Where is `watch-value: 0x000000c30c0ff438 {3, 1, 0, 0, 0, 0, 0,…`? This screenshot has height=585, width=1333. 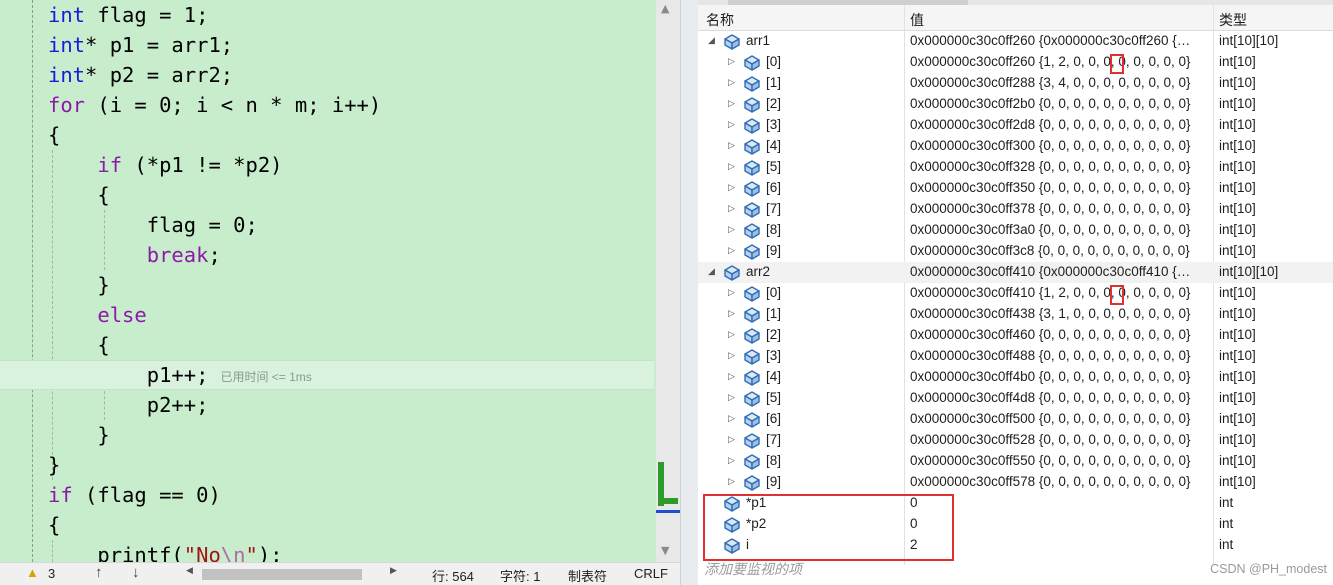
watch-value: 0x000000c30c0ff438 {3, 1, 0, 0, 0, 0, 0,… is located at coordinates (1050, 313).